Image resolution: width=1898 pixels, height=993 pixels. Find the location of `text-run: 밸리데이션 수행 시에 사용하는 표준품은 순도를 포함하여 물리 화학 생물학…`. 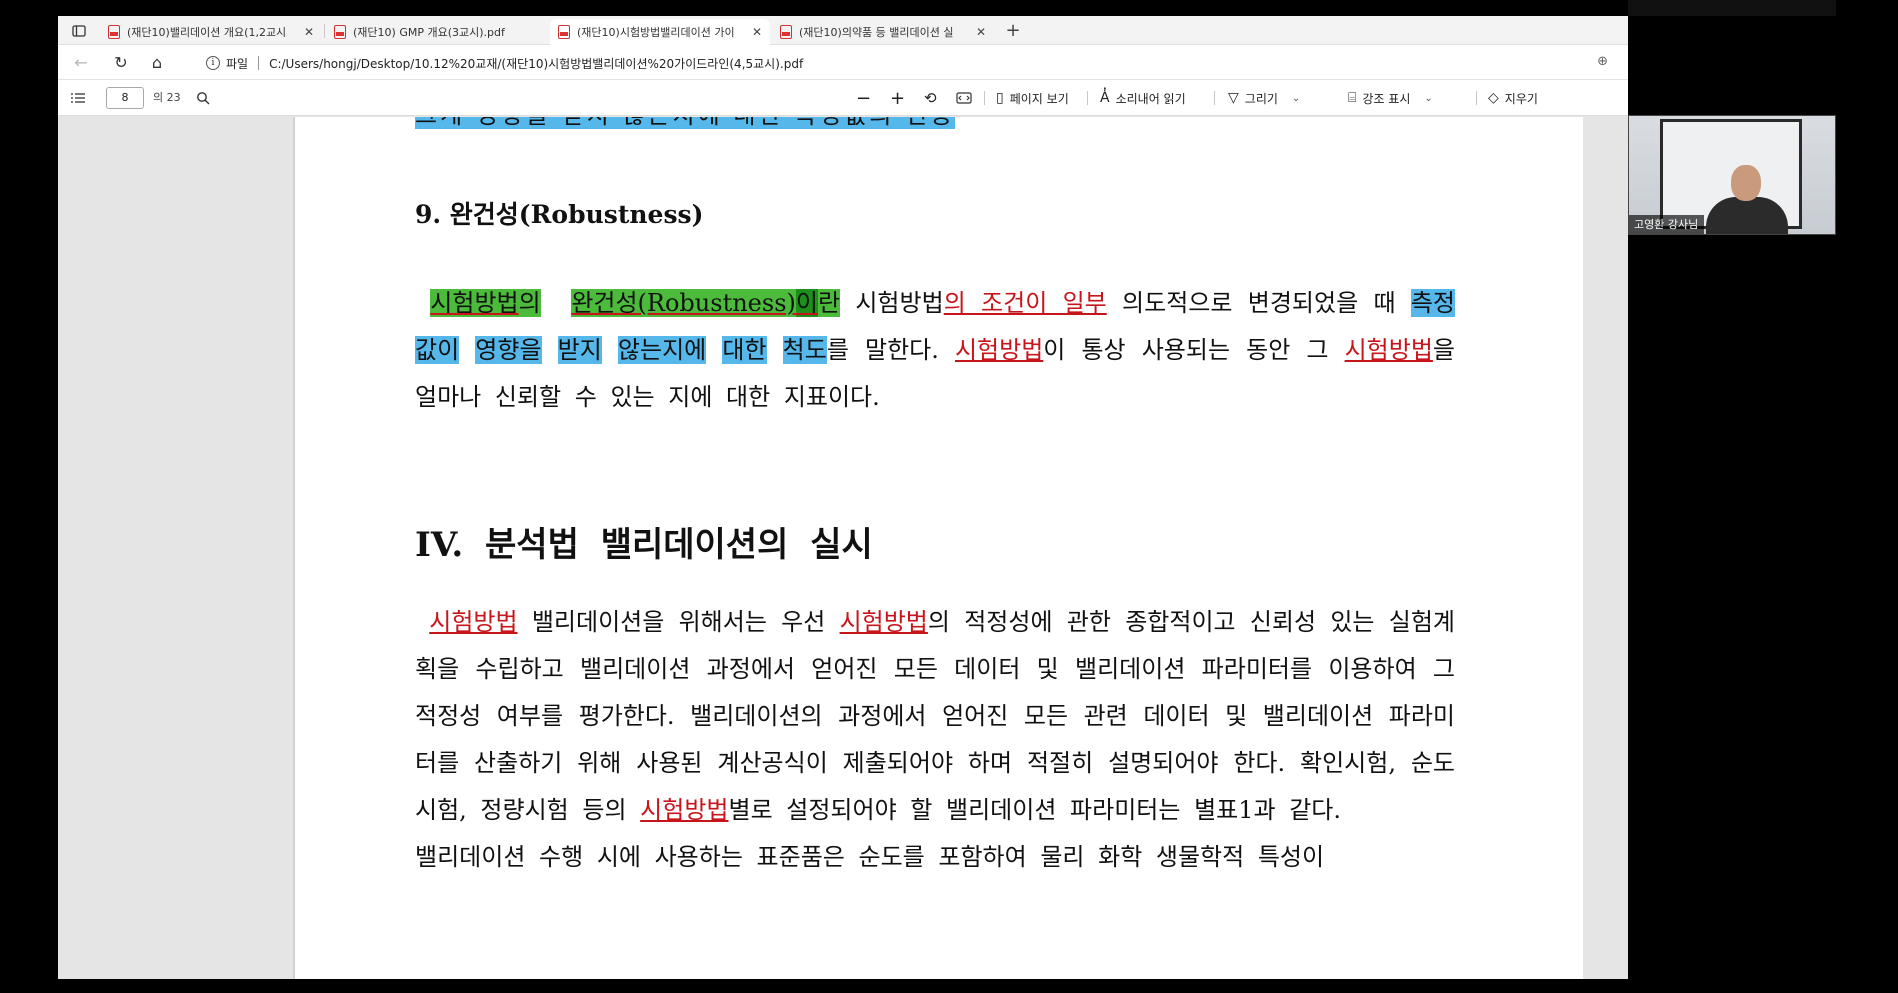

text-run: 밸리데이션 수행 시에 사용하는 표준품은 순도를 포함하여 물리 화학 생물학… is located at coordinates (870, 857).